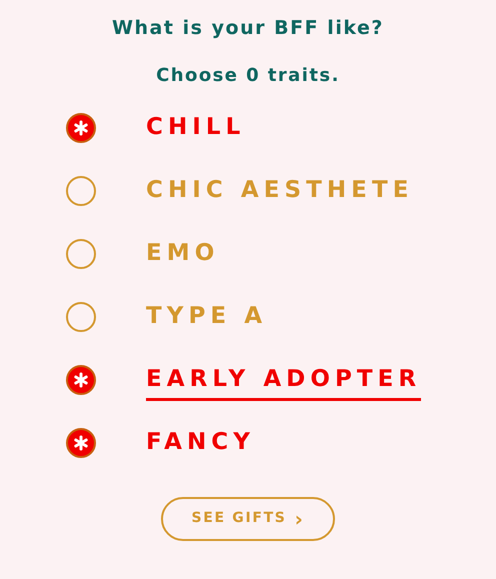 The width and height of the screenshot is (496, 579). I want to click on trait-label: FANCY, so click(200, 444).